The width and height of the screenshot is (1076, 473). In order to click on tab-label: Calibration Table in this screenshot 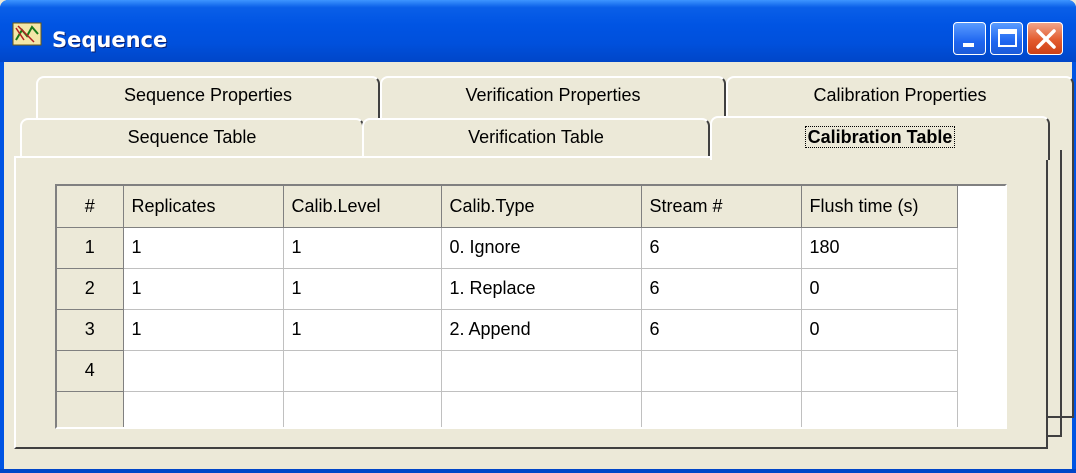, I will do `click(880, 137)`.